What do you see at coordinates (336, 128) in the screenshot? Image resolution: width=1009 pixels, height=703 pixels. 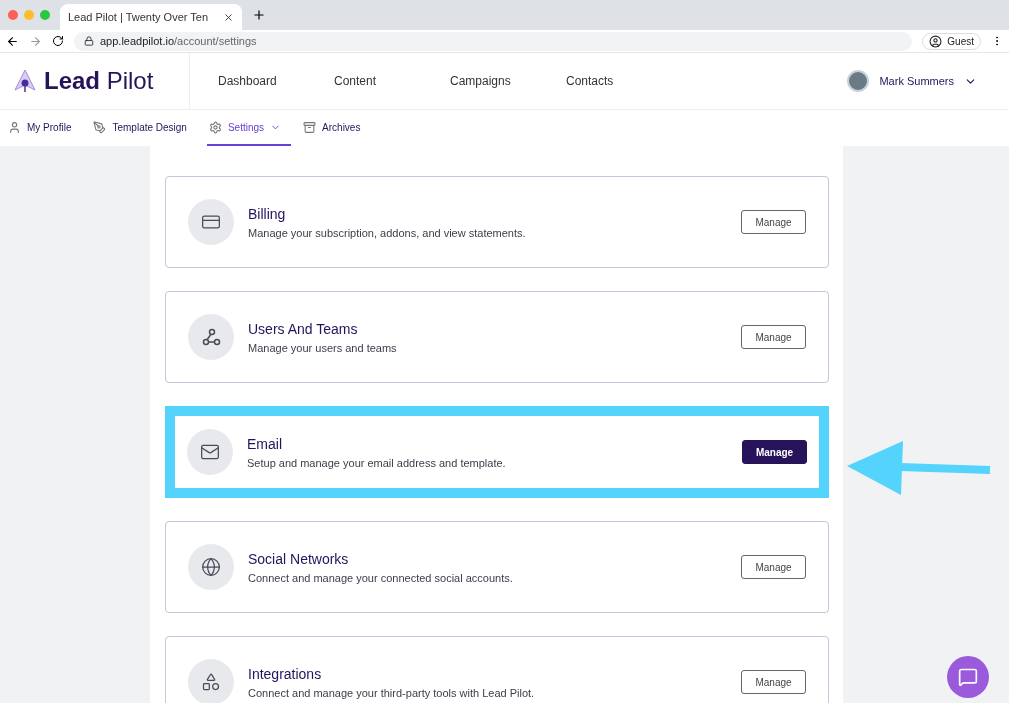 I see `subnav-tab: Archives` at bounding box center [336, 128].